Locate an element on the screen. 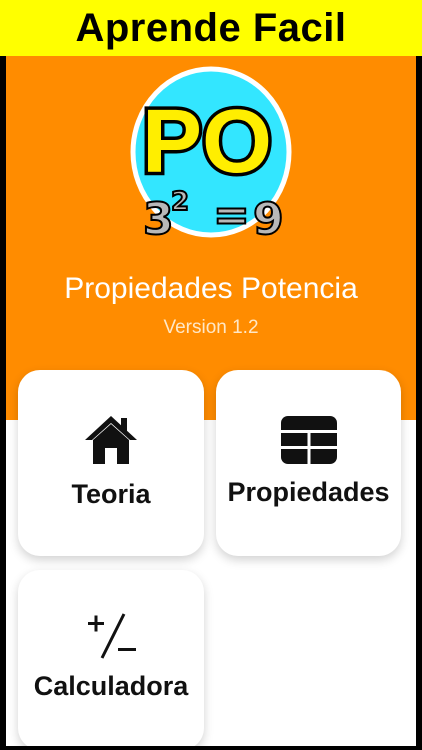 Image resolution: width=422 pixels, height=750 pixels. logo-formula-base: 3 is located at coordinates (158, 217).